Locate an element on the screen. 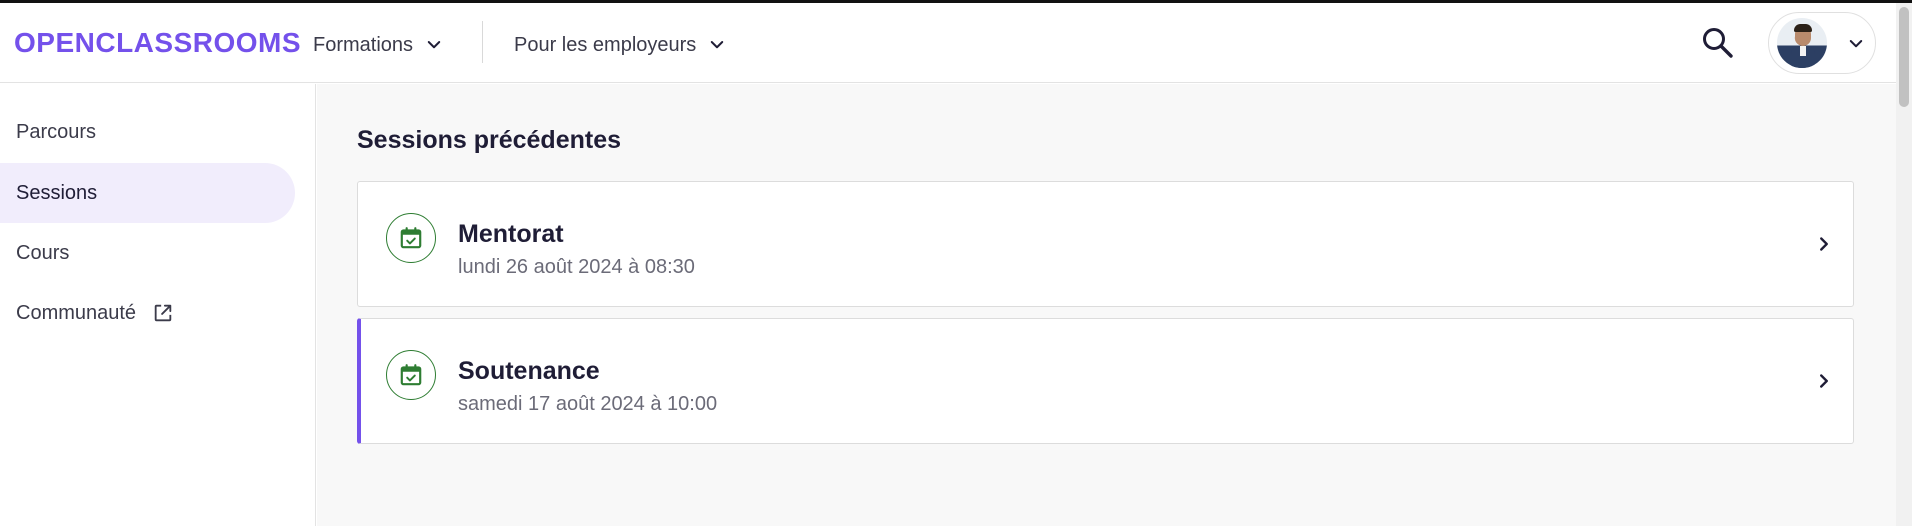 The height and width of the screenshot is (526, 1912). sidebar-item-label: Communauté is located at coordinates (76, 312).